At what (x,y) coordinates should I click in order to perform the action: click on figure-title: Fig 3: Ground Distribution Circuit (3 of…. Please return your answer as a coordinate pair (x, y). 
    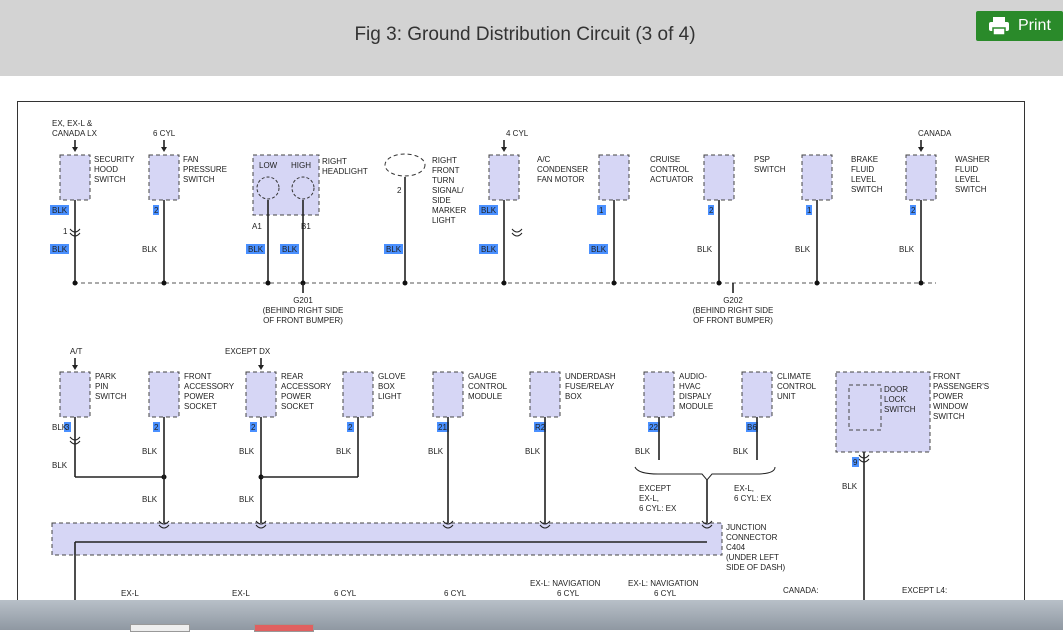
    Looking at the image, I should click on (525, 34).